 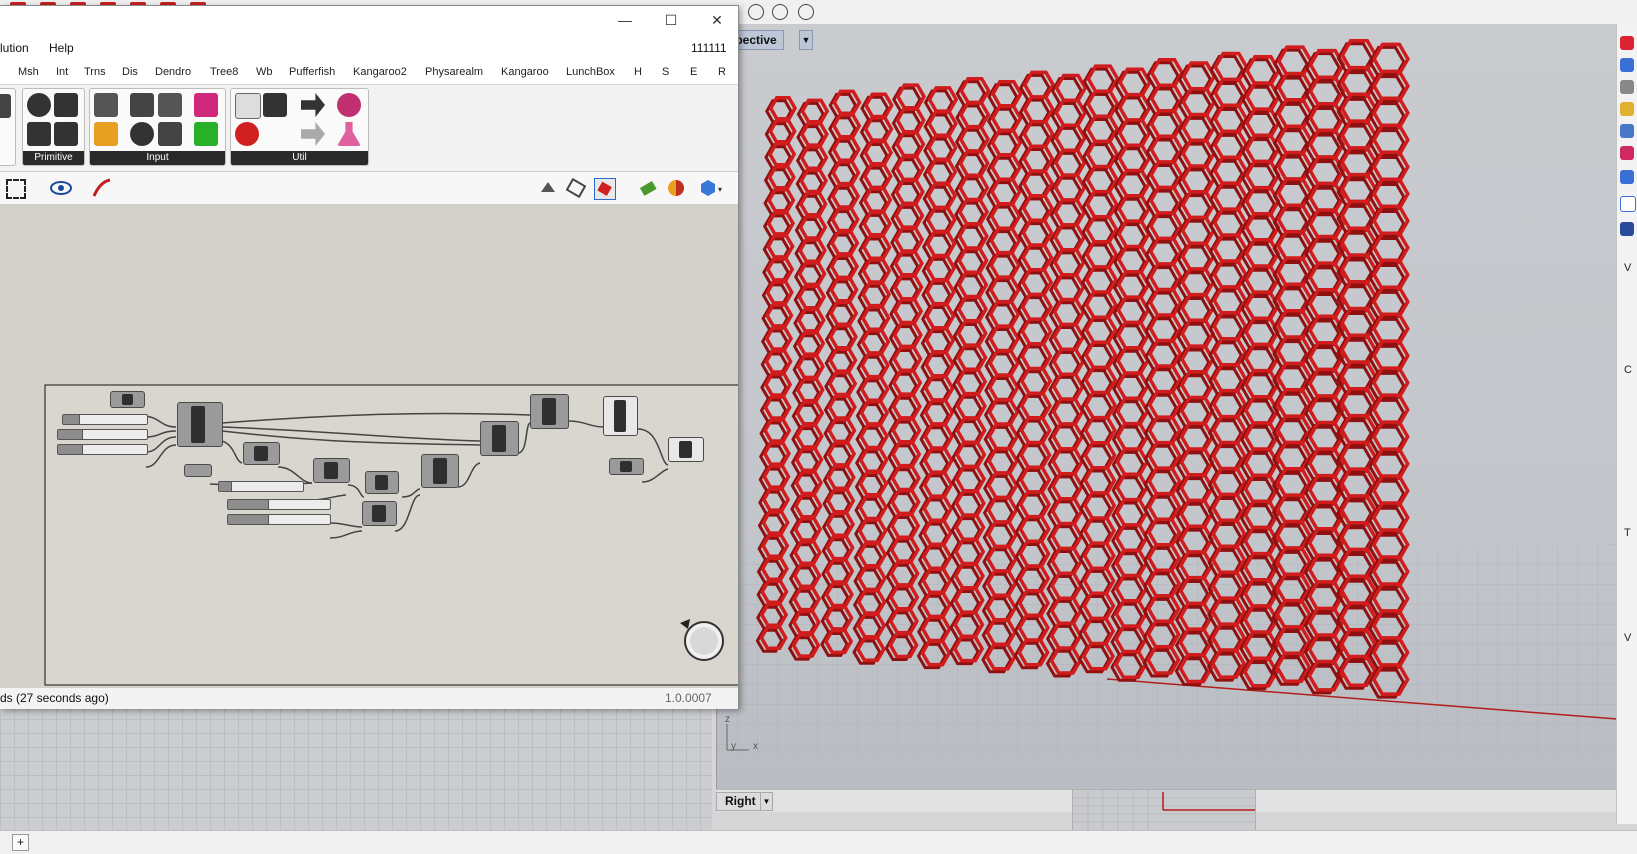 I want to click on relay-arrow-icon, so click(x=313, y=105).